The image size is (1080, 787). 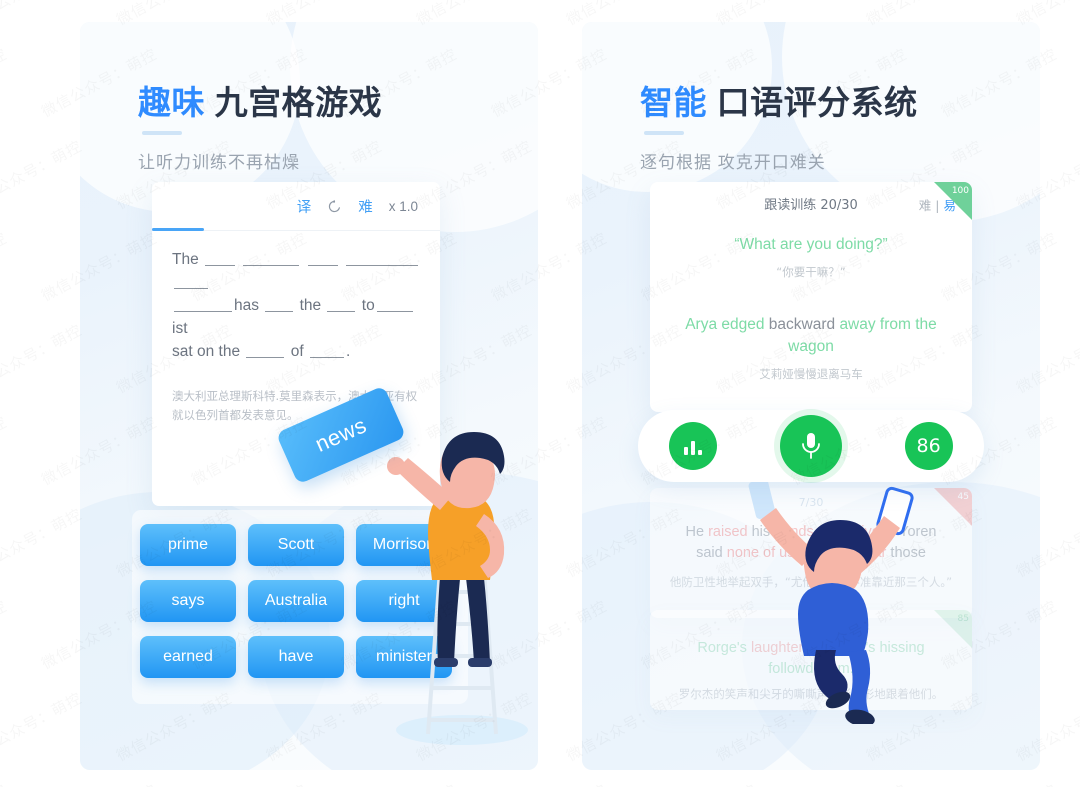 I want to click on card-header: 跟读训练 20/30 难 | 易, so click(x=811, y=203).